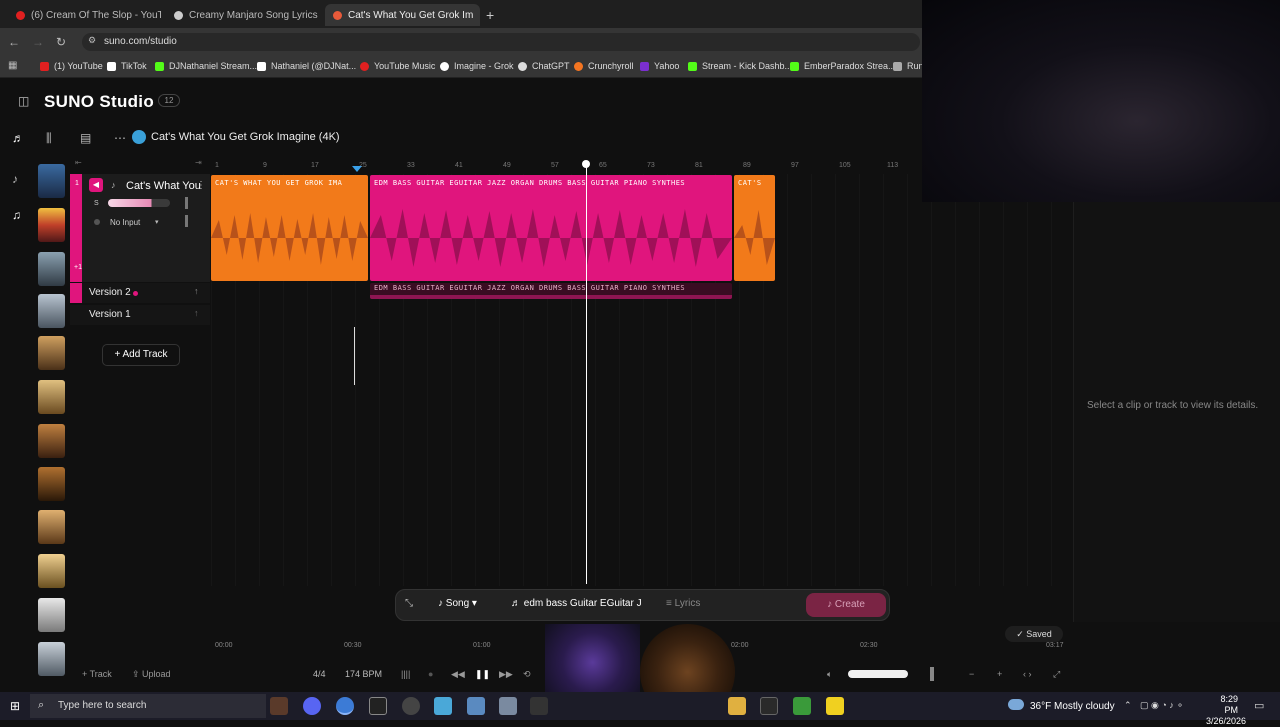 The image size is (1280, 727). I want to click on library-icon: ⫼, so click(49, 138).